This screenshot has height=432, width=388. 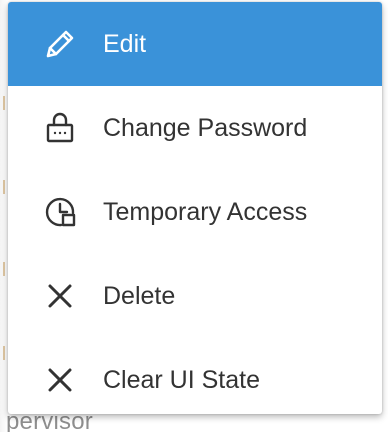 What do you see at coordinates (205, 212) in the screenshot?
I see `menu-item-label: Temporary Access` at bounding box center [205, 212].